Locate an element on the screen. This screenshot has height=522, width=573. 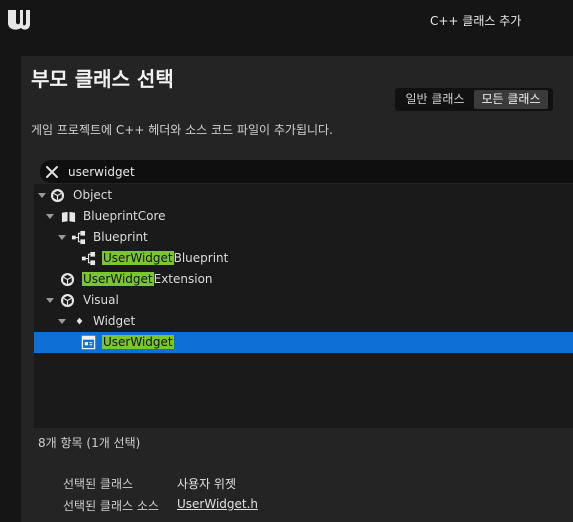
selected-source-link: UserWidget.h is located at coordinates (217, 504).